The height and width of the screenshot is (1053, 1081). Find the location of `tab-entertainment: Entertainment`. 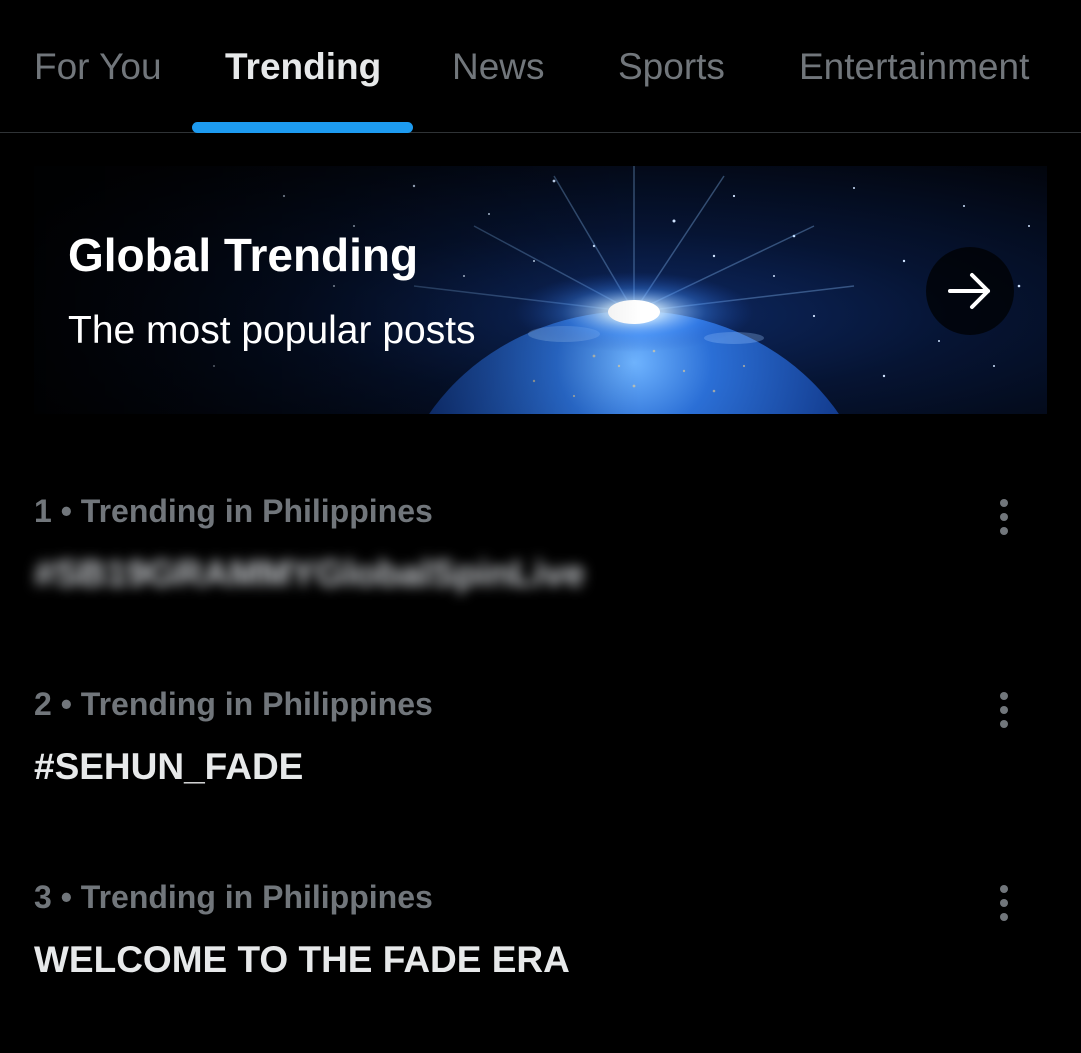

tab-entertainment: Entertainment is located at coordinates (914, 67).